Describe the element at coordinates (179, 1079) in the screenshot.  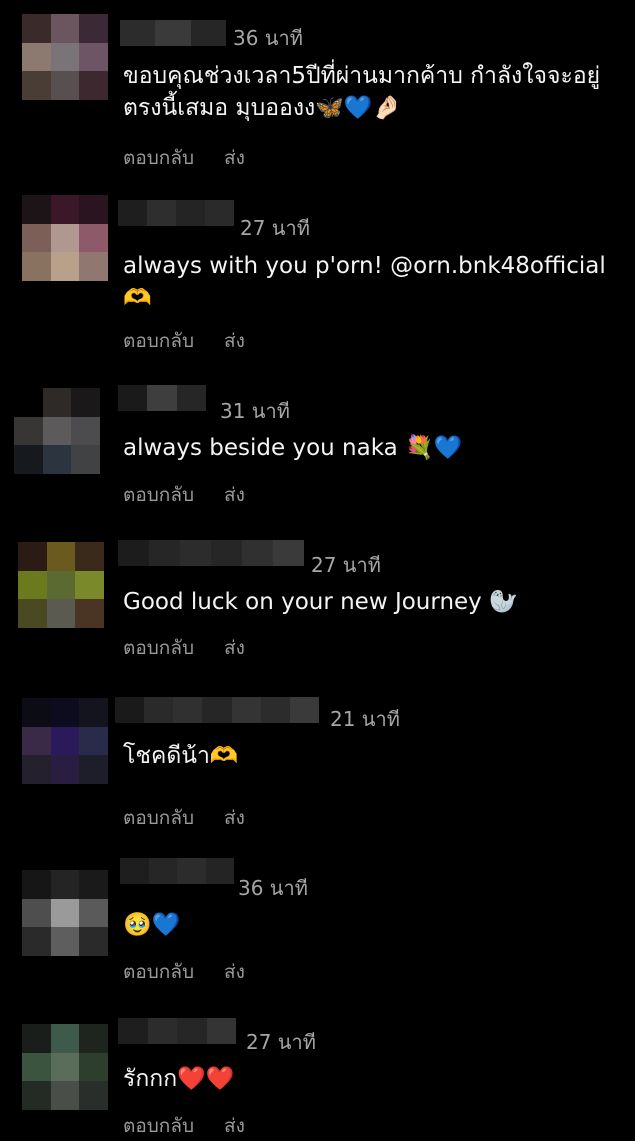
I see `comment-text: รักกก❤️❤️` at that location.